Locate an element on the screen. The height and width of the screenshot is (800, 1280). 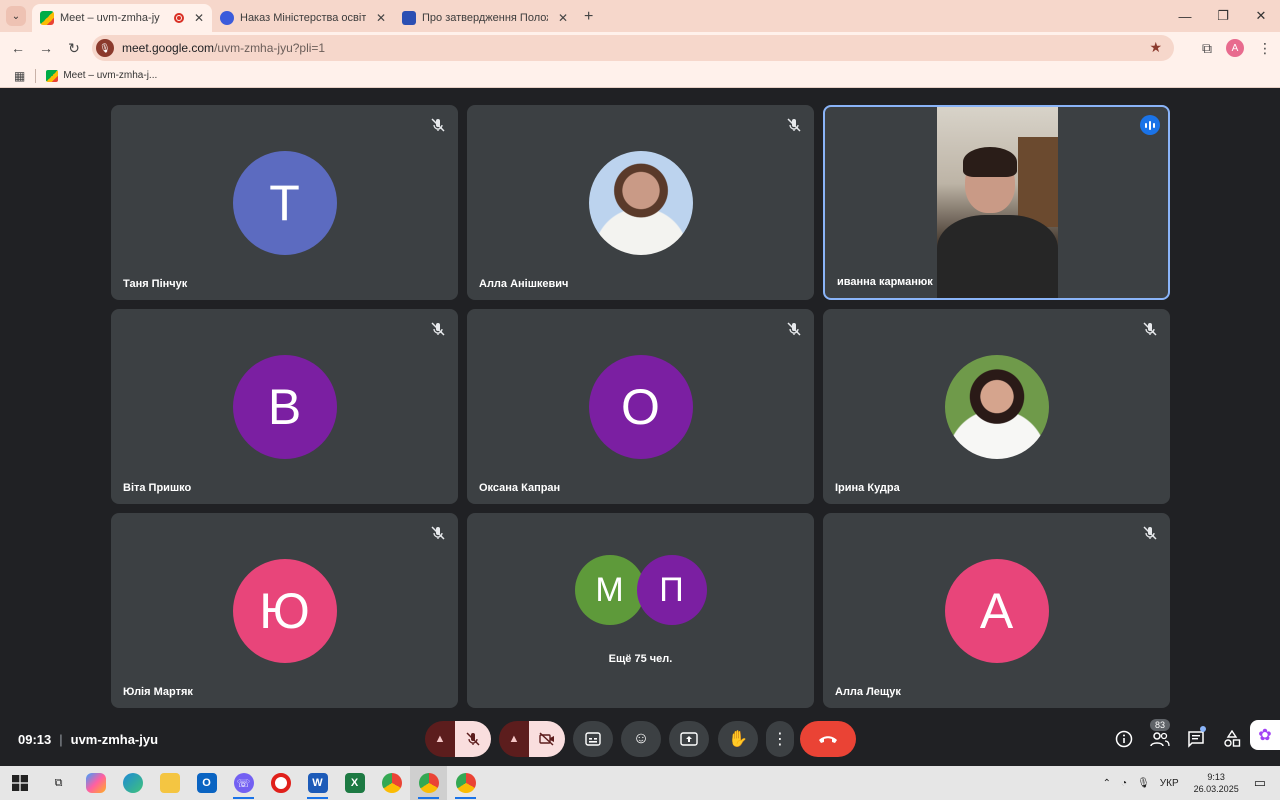
mic-toggle-button is located at coordinates (473, 739).